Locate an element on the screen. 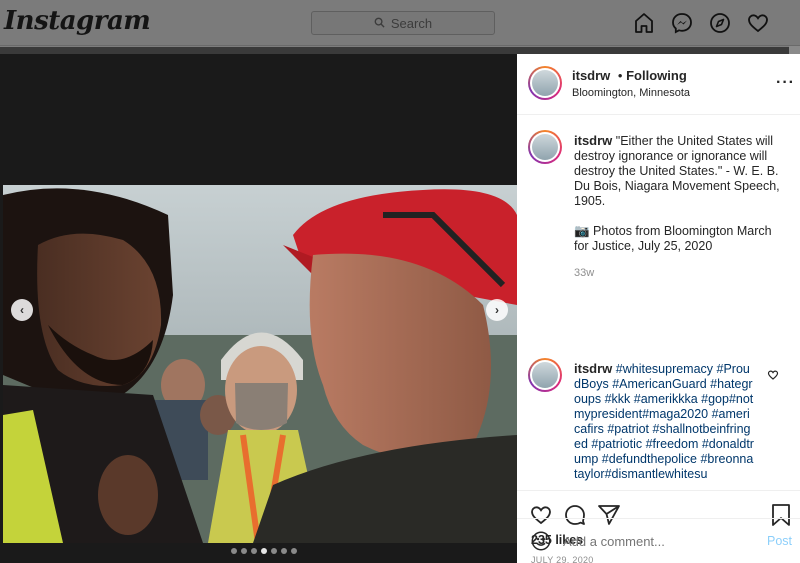 The image size is (800, 563). search-placeholder: Search is located at coordinates (411, 23).